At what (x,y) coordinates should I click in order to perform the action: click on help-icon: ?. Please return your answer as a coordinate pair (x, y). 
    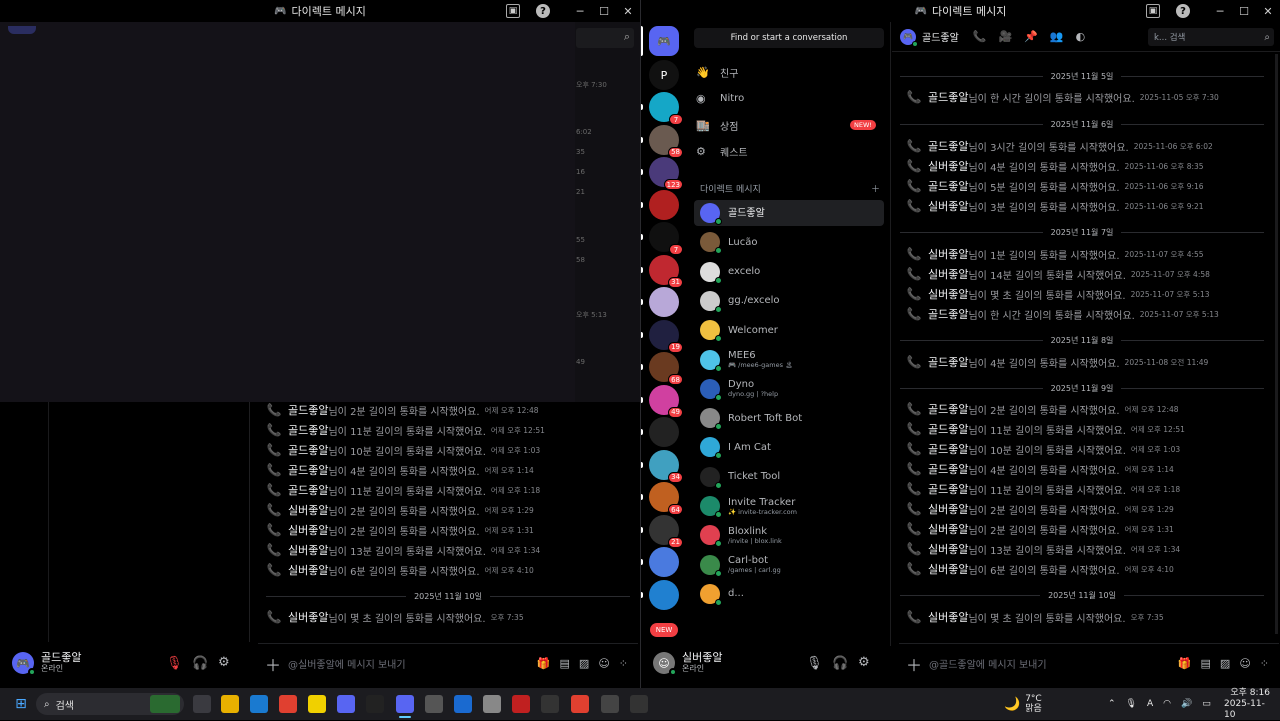
    Looking at the image, I should click on (543, 11).